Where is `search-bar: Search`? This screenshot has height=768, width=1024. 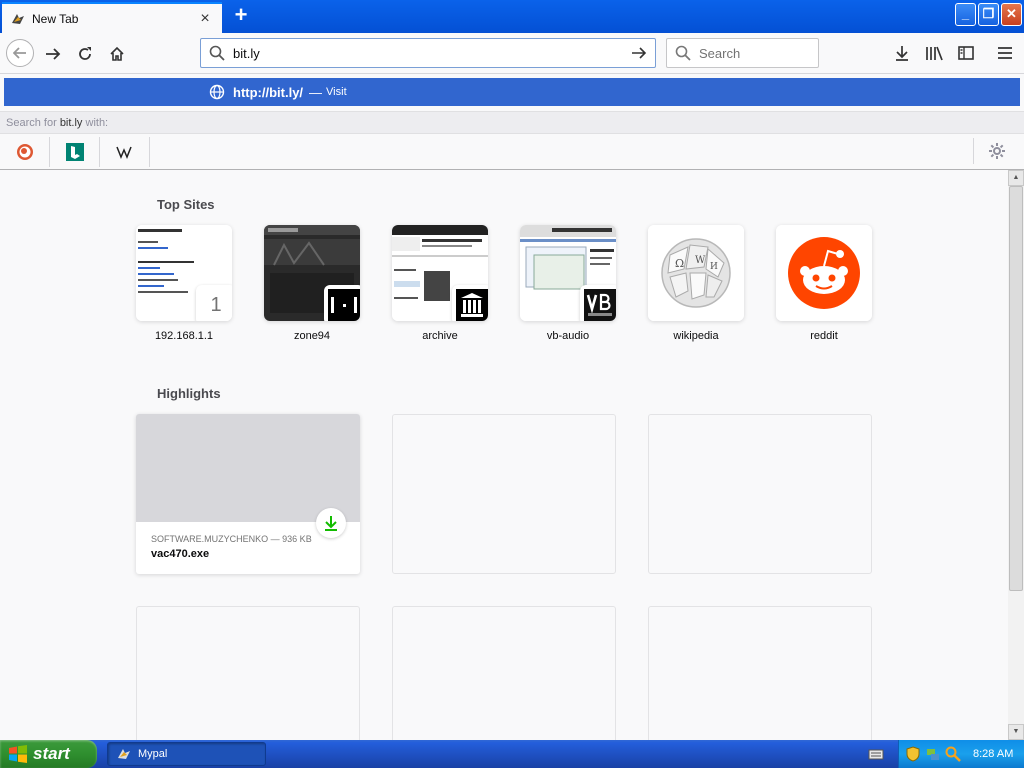
search-bar: Search is located at coordinates (742, 53).